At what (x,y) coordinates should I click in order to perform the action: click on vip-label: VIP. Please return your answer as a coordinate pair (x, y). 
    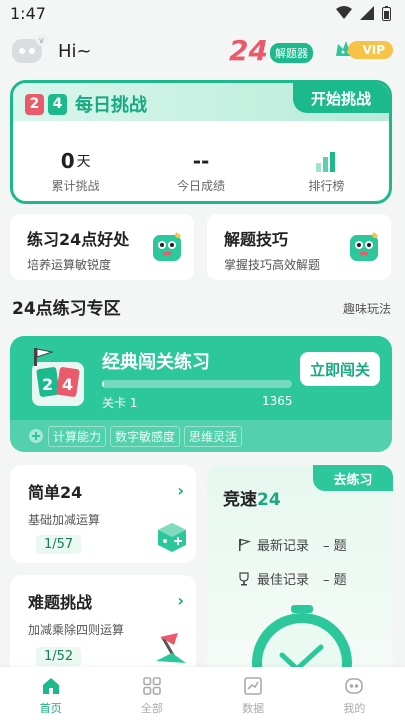
    Looking at the image, I should click on (370, 50).